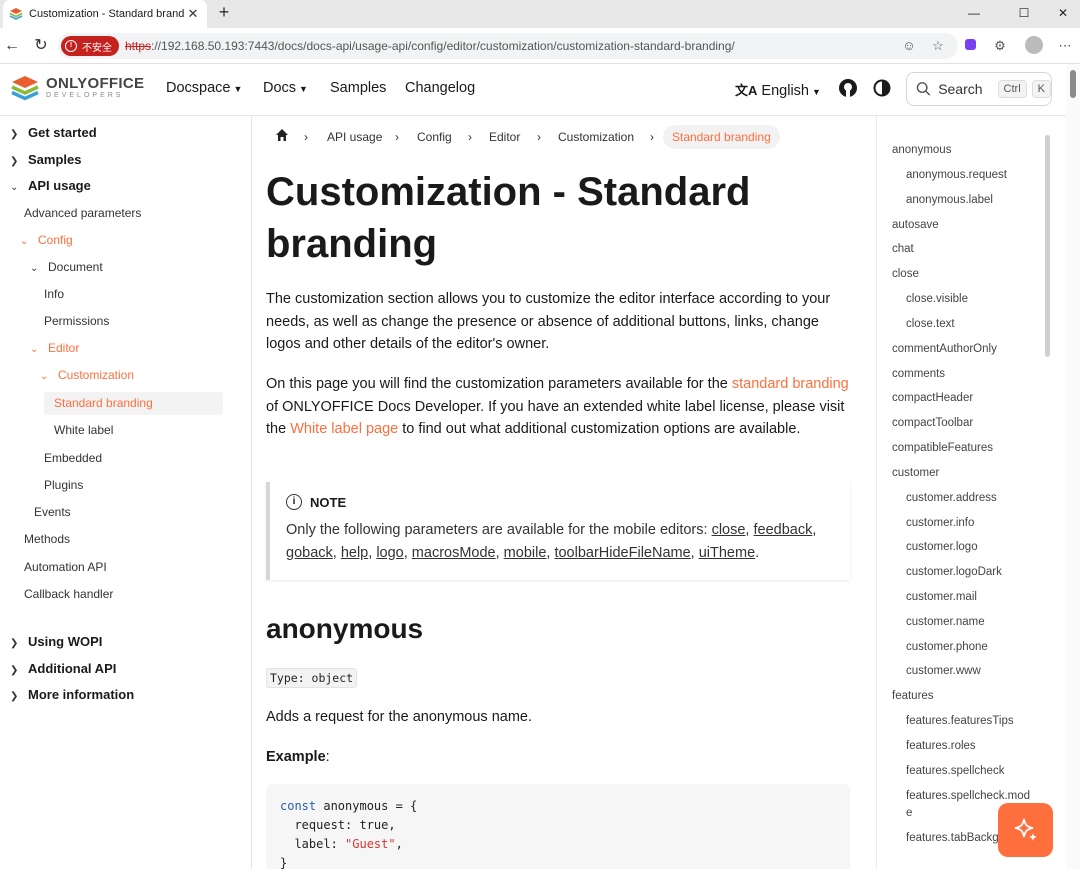 This screenshot has height=869, width=1080. What do you see at coordinates (83, 430) in the screenshot?
I see `sidebar-item-white-label: White label` at bounding box center [83, 430].